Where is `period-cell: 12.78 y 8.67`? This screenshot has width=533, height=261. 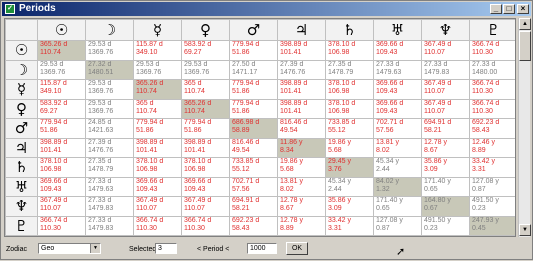 period-cell: 12.78 y 8.67 is located at coordinates (301, 206).